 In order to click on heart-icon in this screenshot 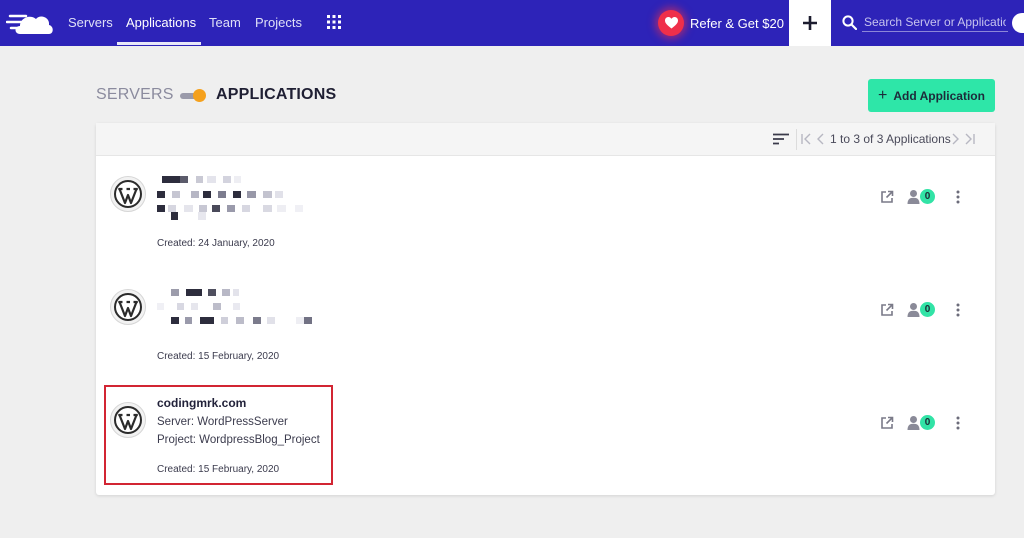, I will do `click(671, 23)`.